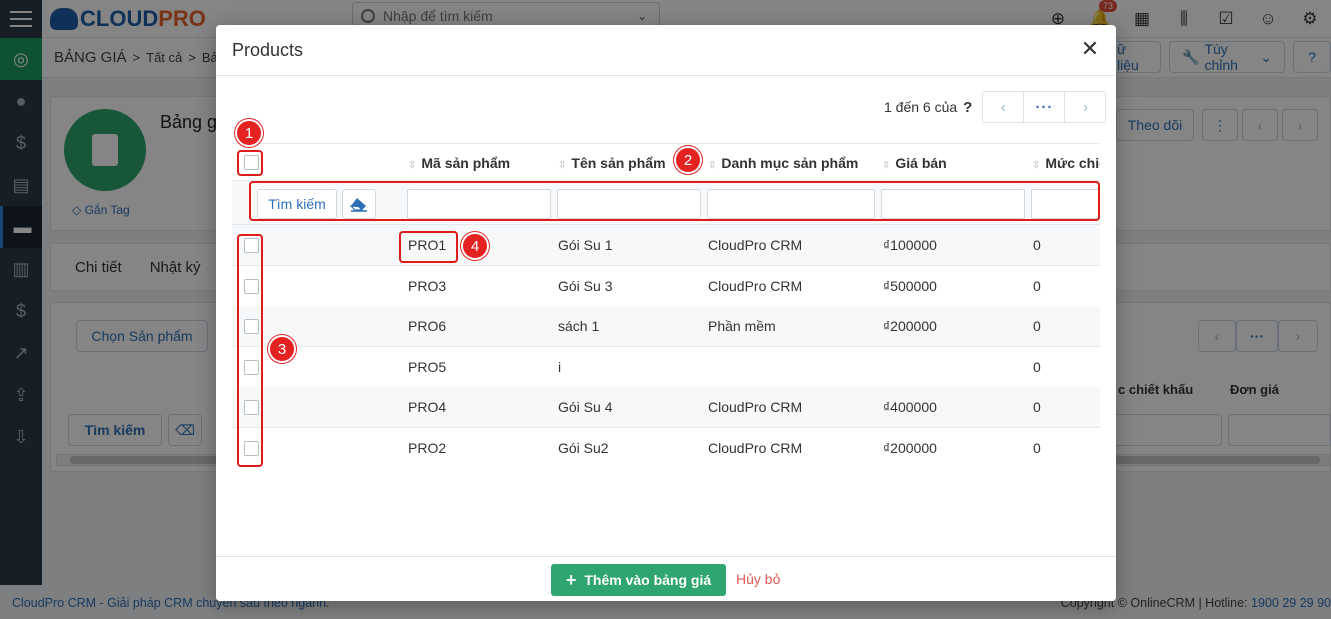 The width and height of the screenshot is (1331, 619). I want to click on table-row: PRO1 Gói Su 1 CloudPro CRM ₫100000 0, so click(666, 245).